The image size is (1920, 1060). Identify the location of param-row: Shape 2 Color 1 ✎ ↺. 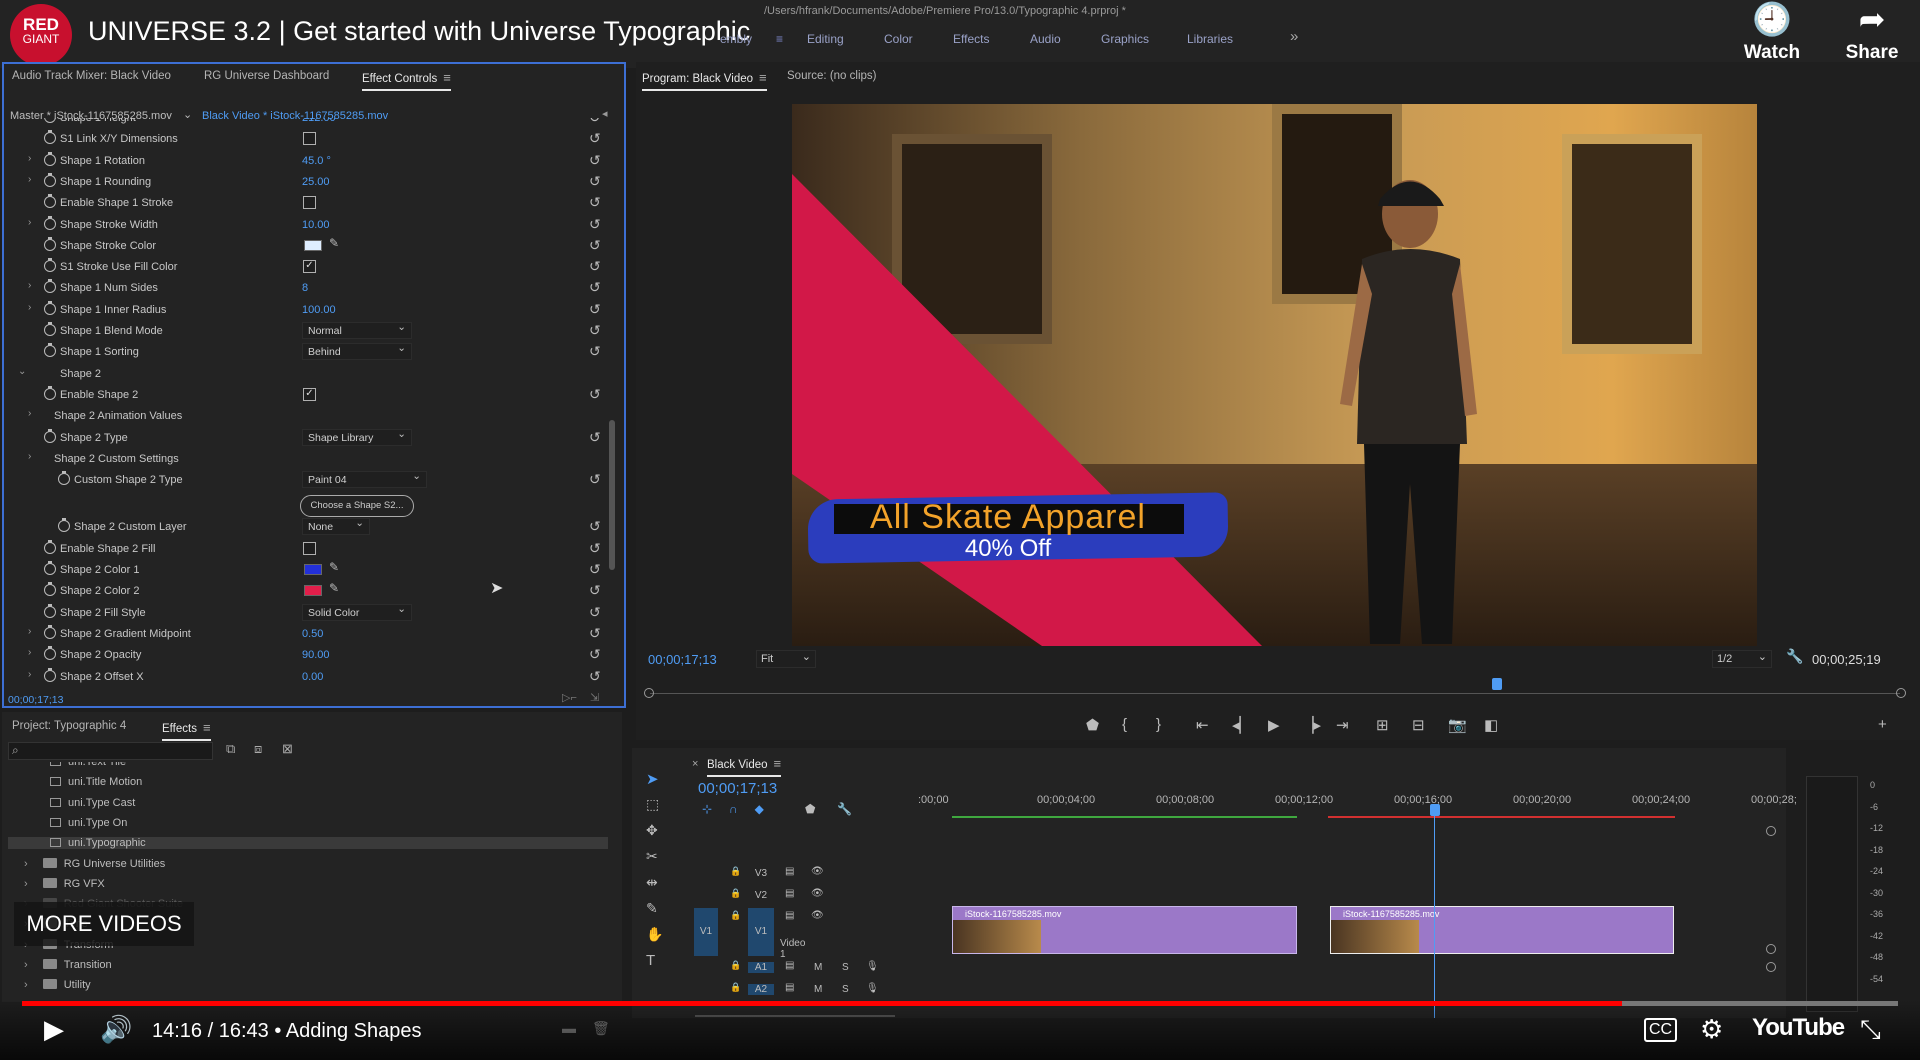
(309, 570).